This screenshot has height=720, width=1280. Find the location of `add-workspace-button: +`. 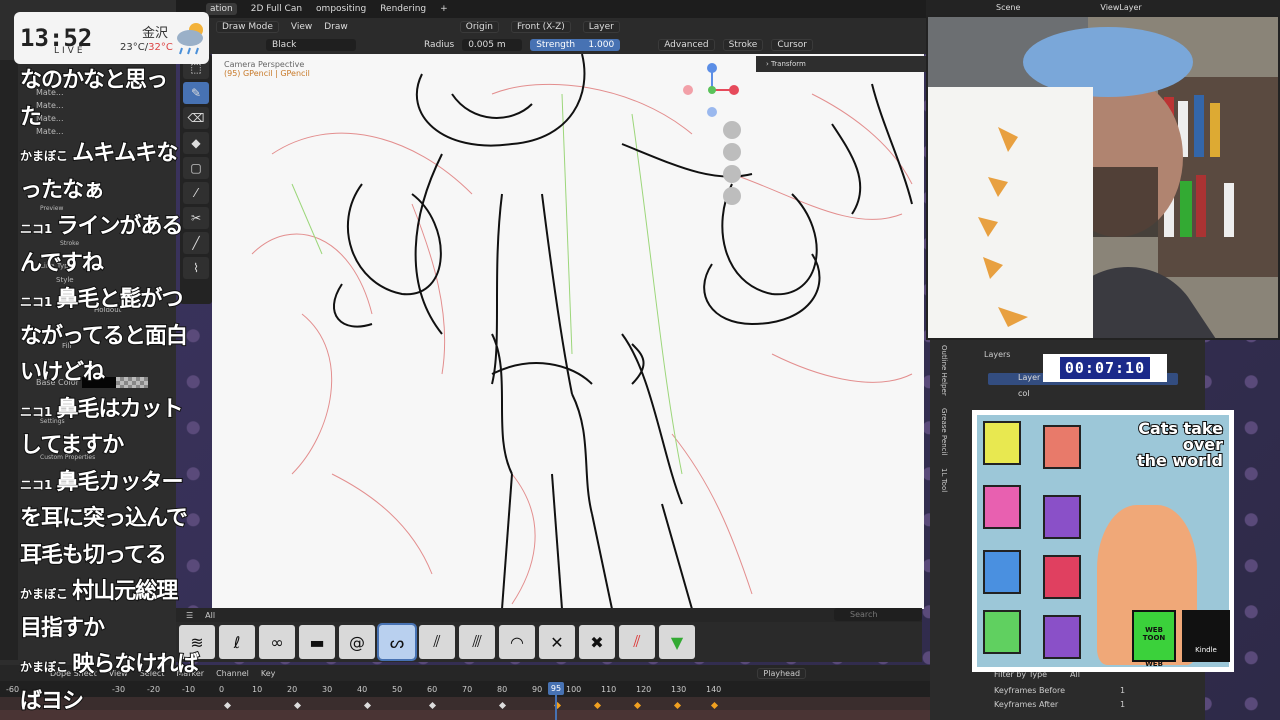

add-workspace-button: + is located at coordinates (444, 9).